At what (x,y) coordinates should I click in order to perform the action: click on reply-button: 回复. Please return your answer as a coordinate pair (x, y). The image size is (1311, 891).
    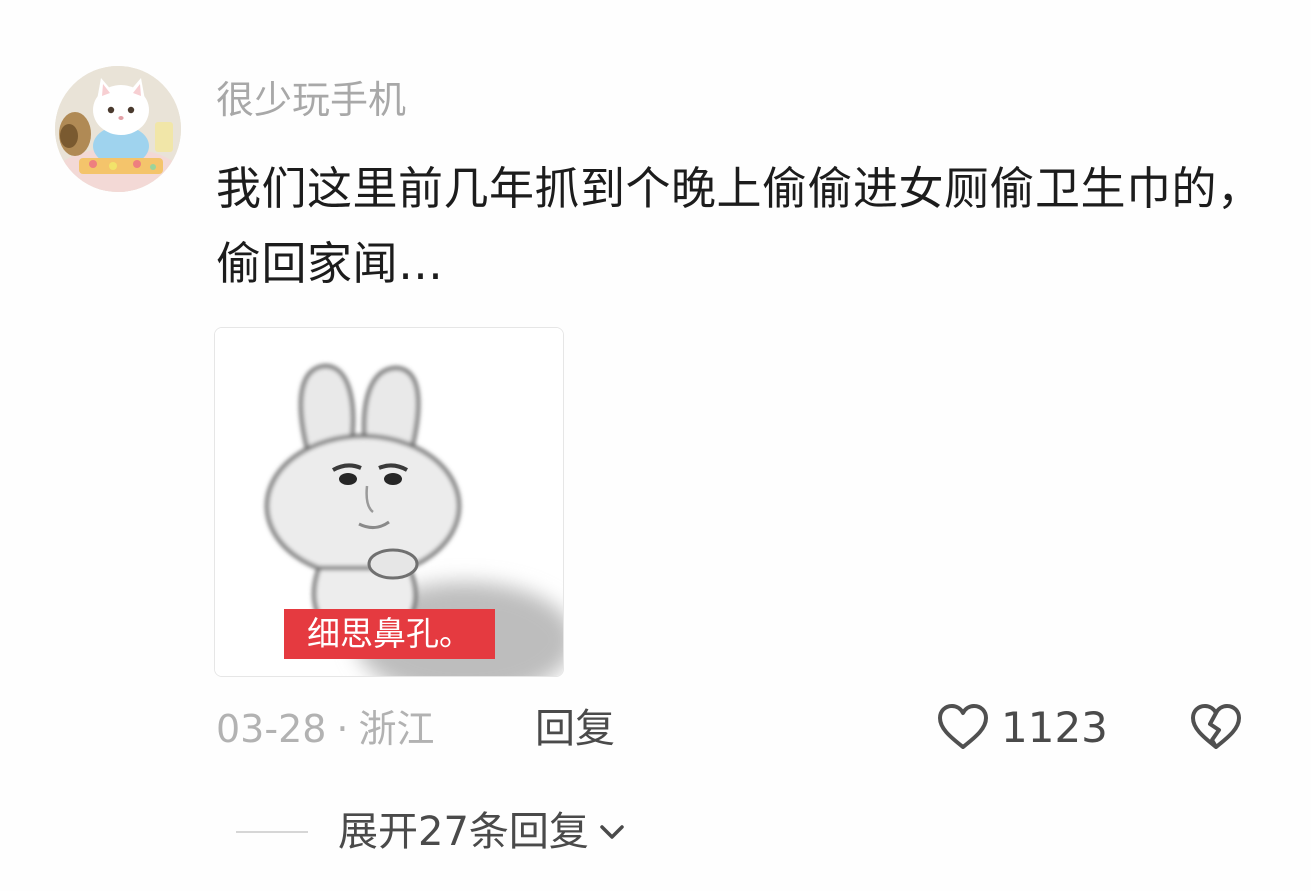
    Looking at the image, I should click on (575, 729).